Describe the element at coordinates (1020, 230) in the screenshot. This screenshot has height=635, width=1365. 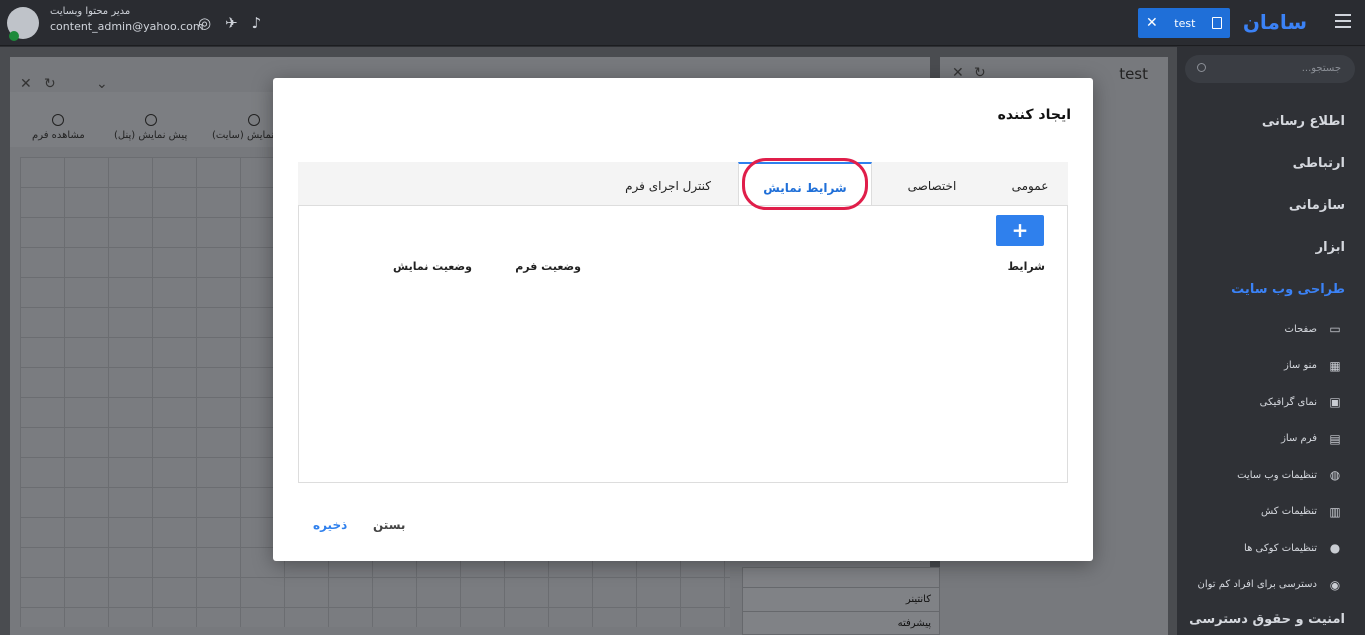
I see `add-condition-button: +` at that location.